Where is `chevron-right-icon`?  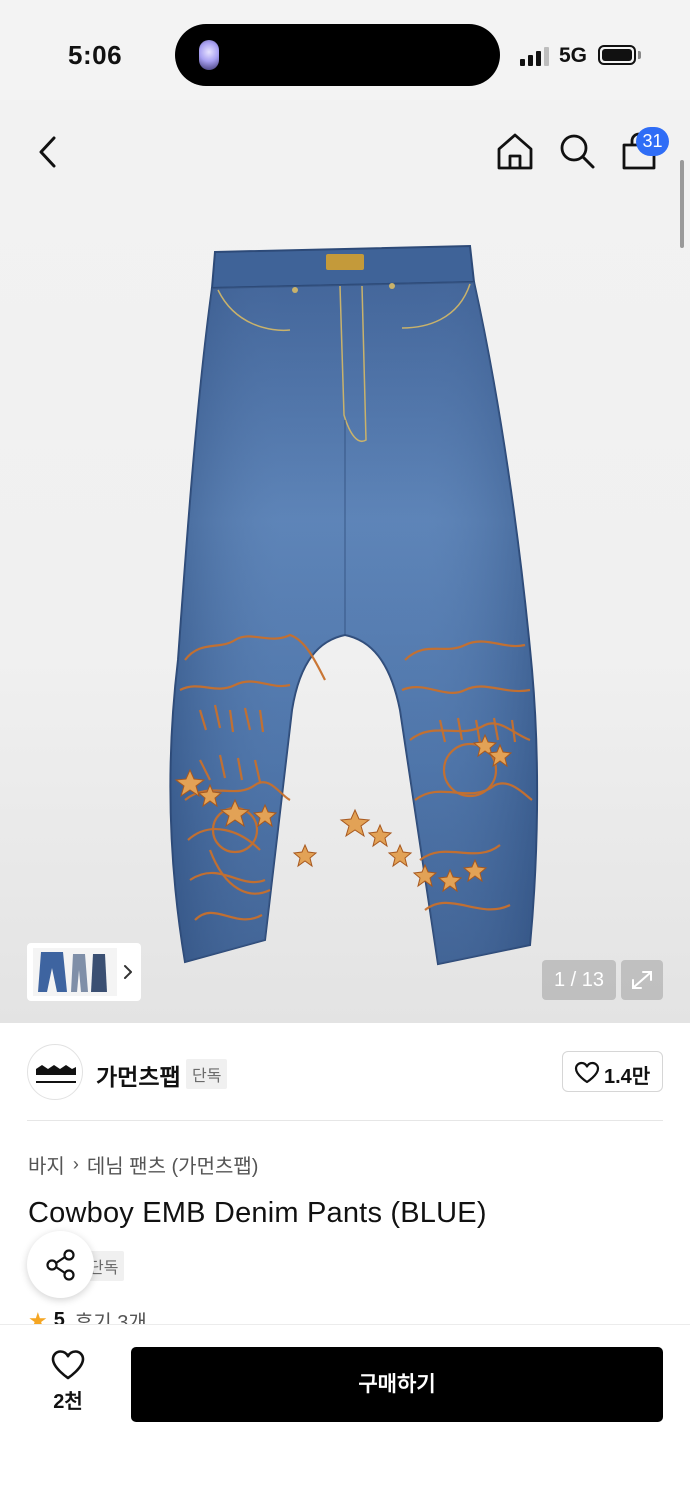
chevron-right-icon is located at coordinates (128, 972).